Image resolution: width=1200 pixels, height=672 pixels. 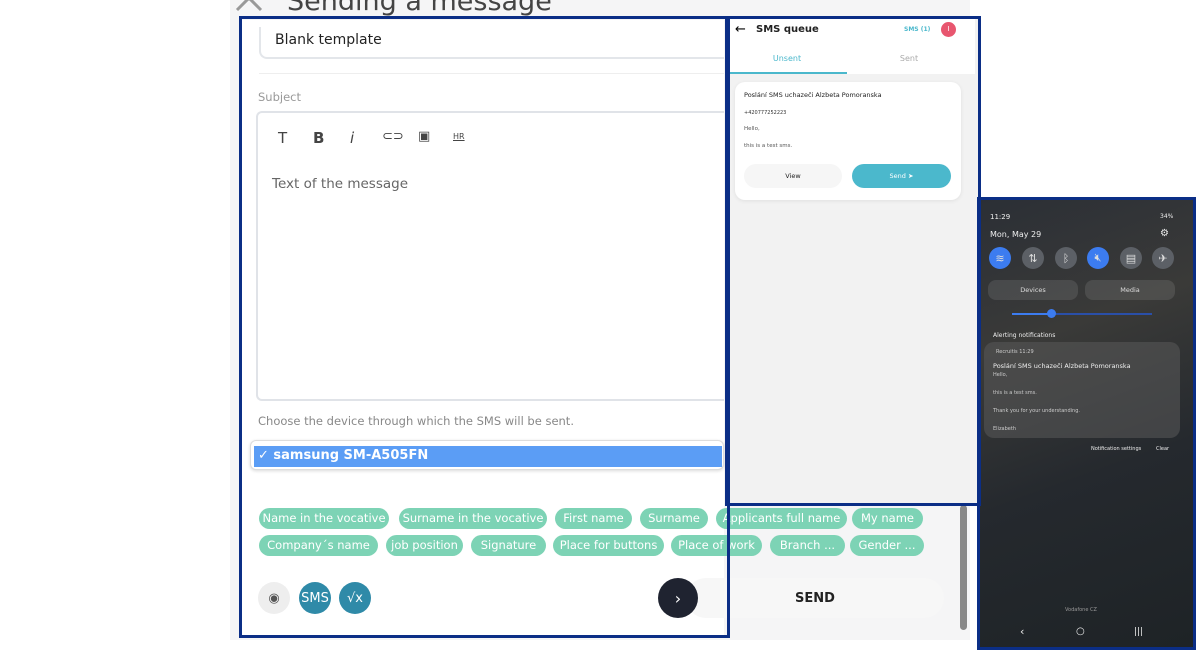 I want to click on template-select: Blank template, so click(x=491, y=43).